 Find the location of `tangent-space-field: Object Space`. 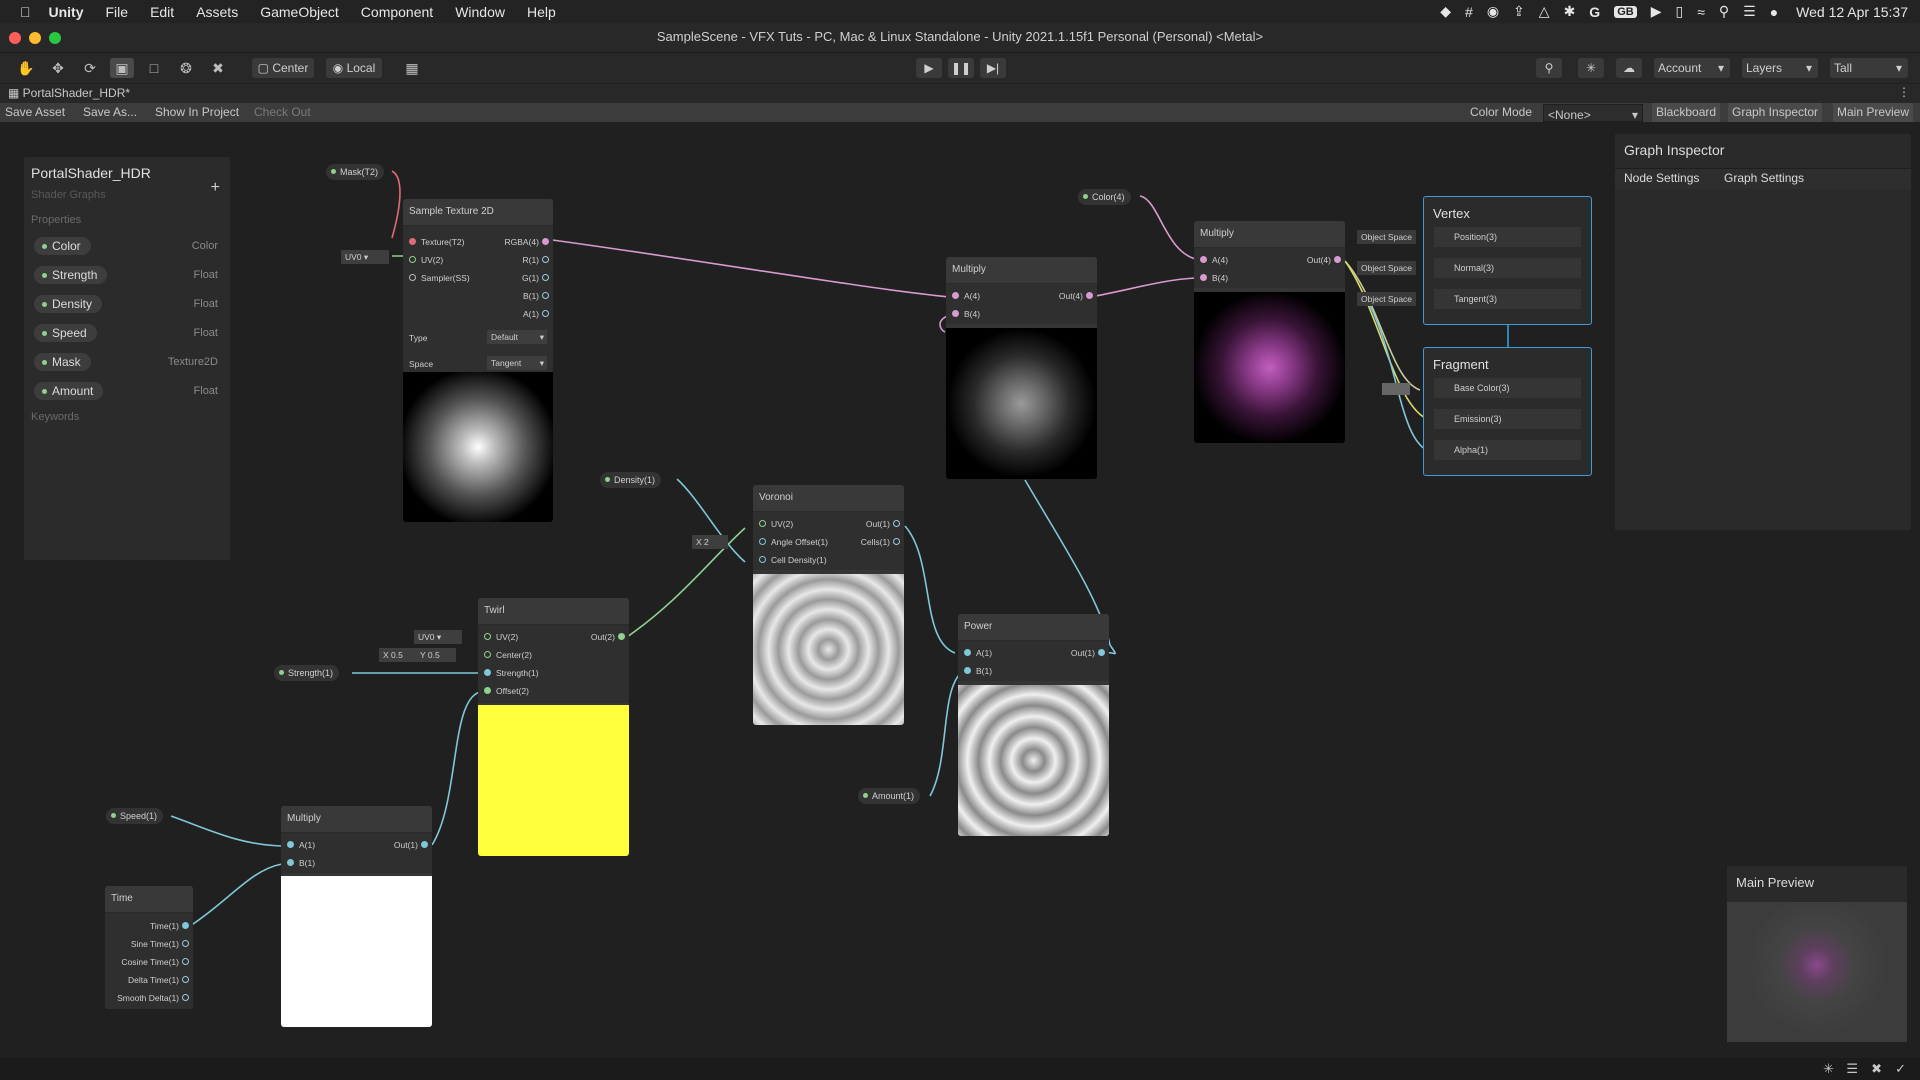

tangent-space-field: Object Space is located at coordinates (1387, 299).